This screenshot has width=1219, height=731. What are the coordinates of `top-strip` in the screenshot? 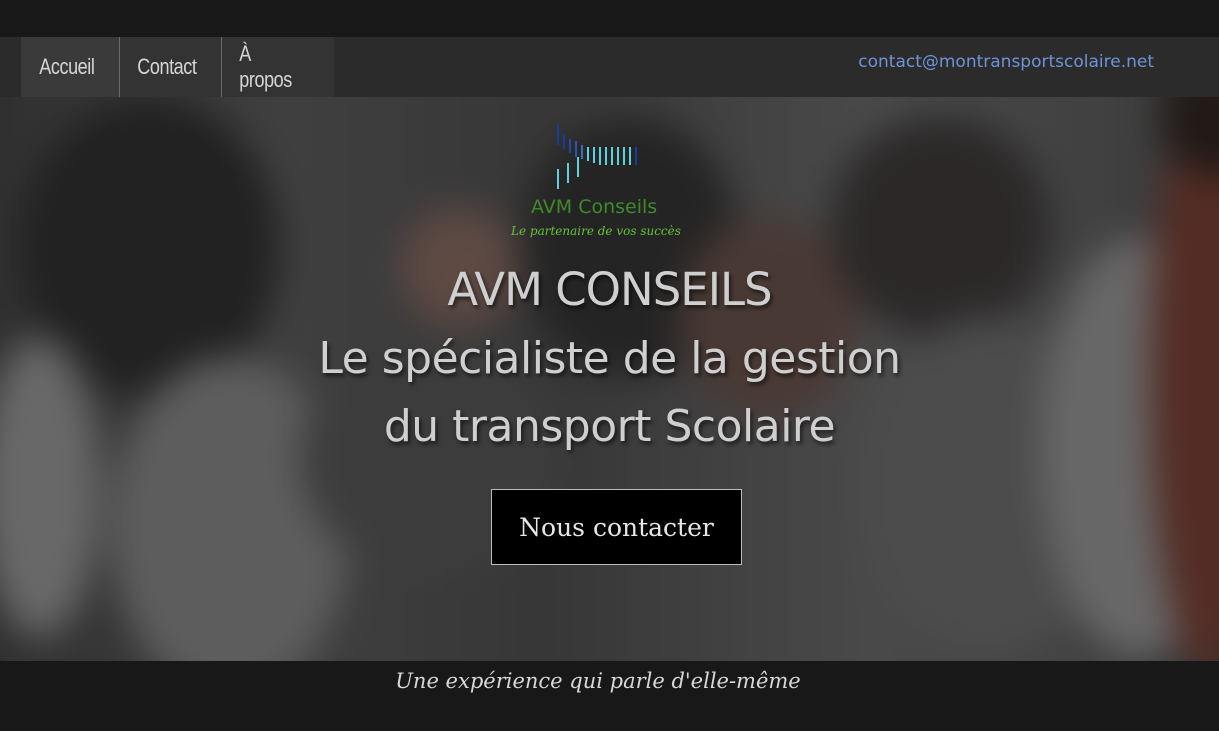 It's located at (609, 18).